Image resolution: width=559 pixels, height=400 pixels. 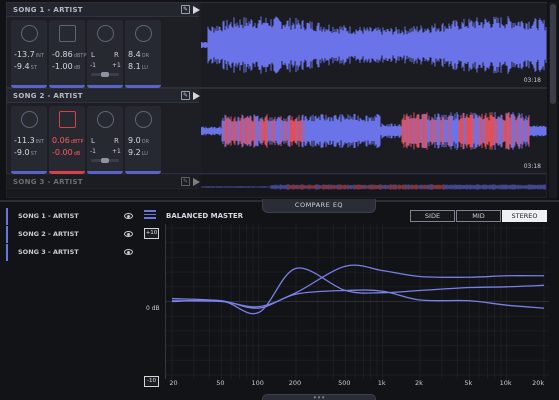 What do you see at coordinates (143, 140) in the screenshot?
I see `dynamics-meter: 9.0DR 9.2LU` at bounding box center [143, 140].